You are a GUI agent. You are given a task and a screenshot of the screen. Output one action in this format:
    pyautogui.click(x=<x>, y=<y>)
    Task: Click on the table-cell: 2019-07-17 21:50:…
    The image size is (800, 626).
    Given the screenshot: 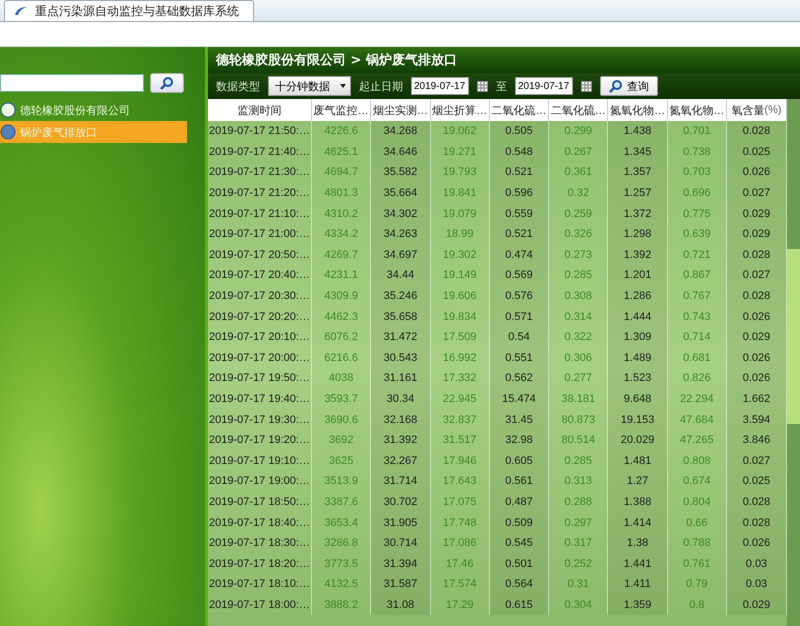 What is the action you would take?
    pyautogui.click(x=260, y=131)
    